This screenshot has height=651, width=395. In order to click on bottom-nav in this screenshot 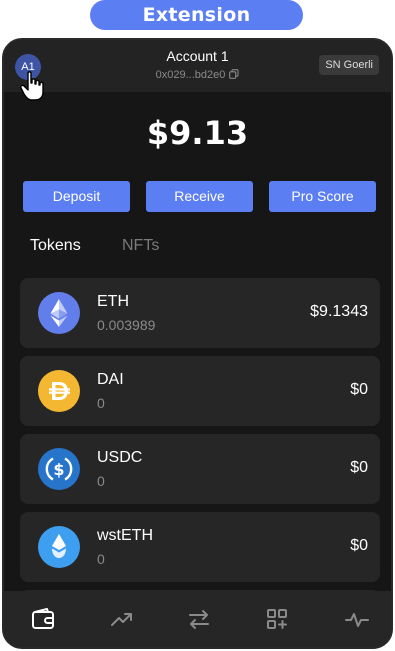, I will do `click(197, 619)`.